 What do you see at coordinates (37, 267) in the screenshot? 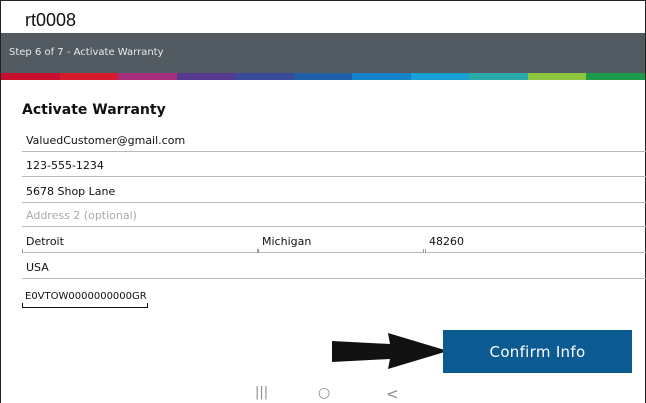
I see `country-value: USA` at bounding box center [37, 267].